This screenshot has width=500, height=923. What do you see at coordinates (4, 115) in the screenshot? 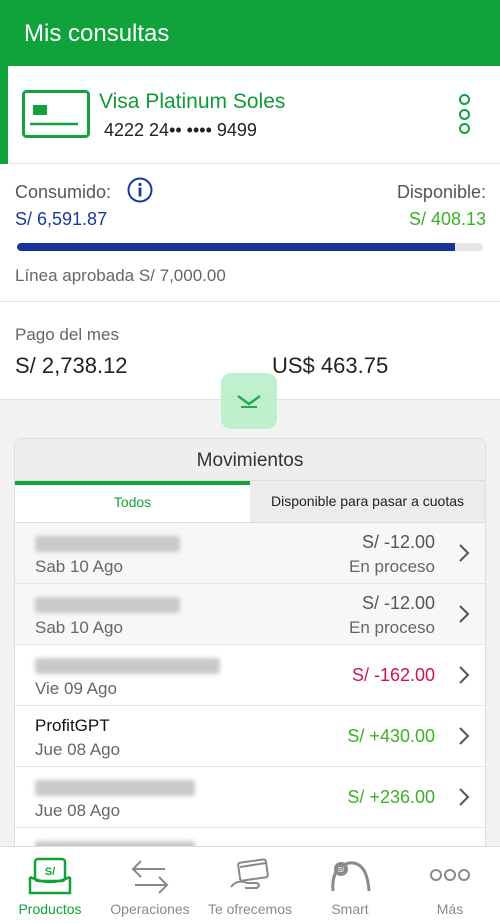
I see `card-accent-bar` at bounding box center [4, 115].